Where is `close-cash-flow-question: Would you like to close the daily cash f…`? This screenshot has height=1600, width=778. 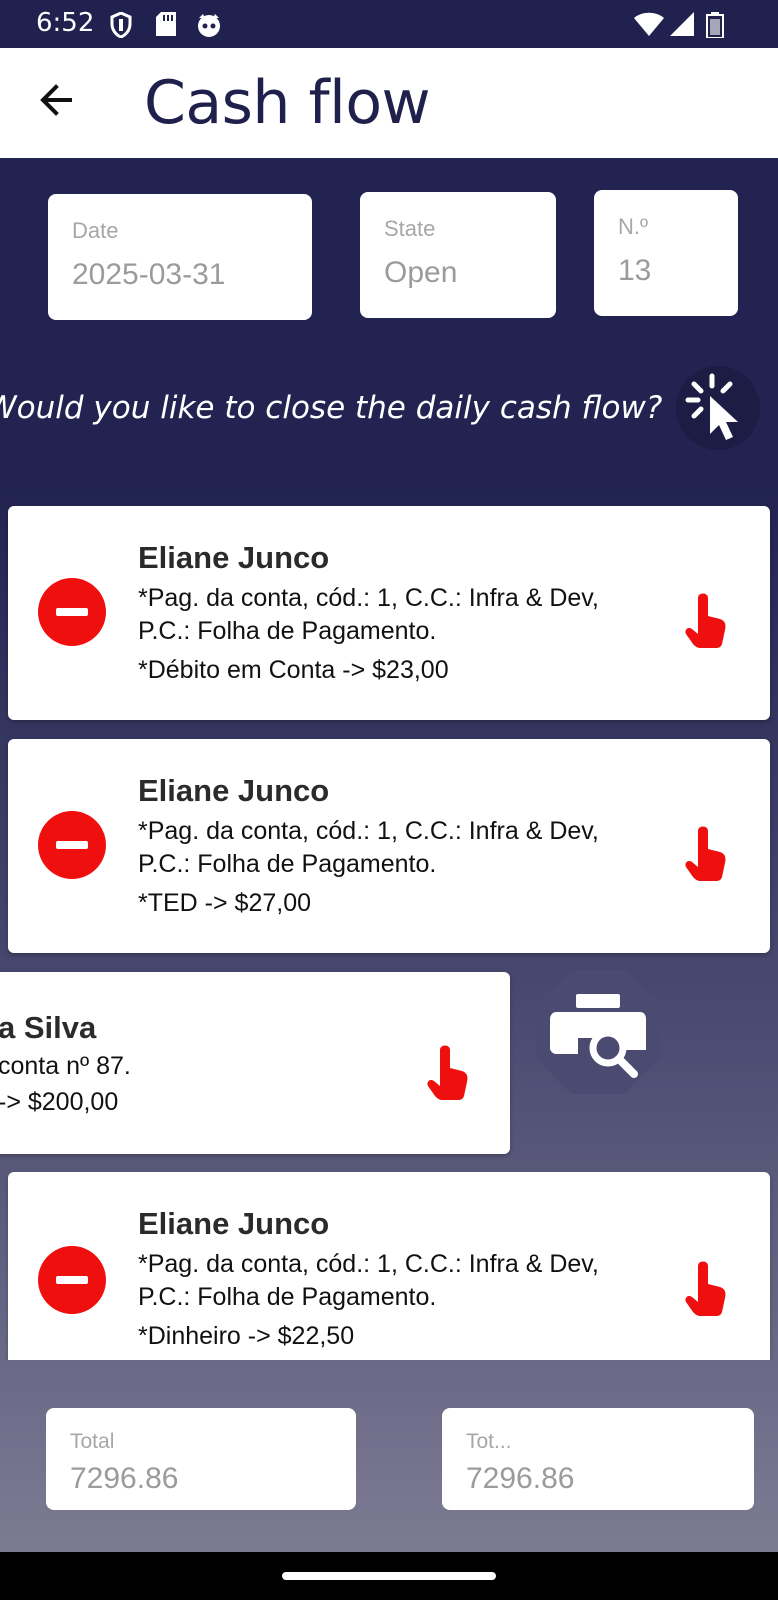
close-cash-flow-question: Would you like to close the daily cash f… is located at coordinates (331, 408).